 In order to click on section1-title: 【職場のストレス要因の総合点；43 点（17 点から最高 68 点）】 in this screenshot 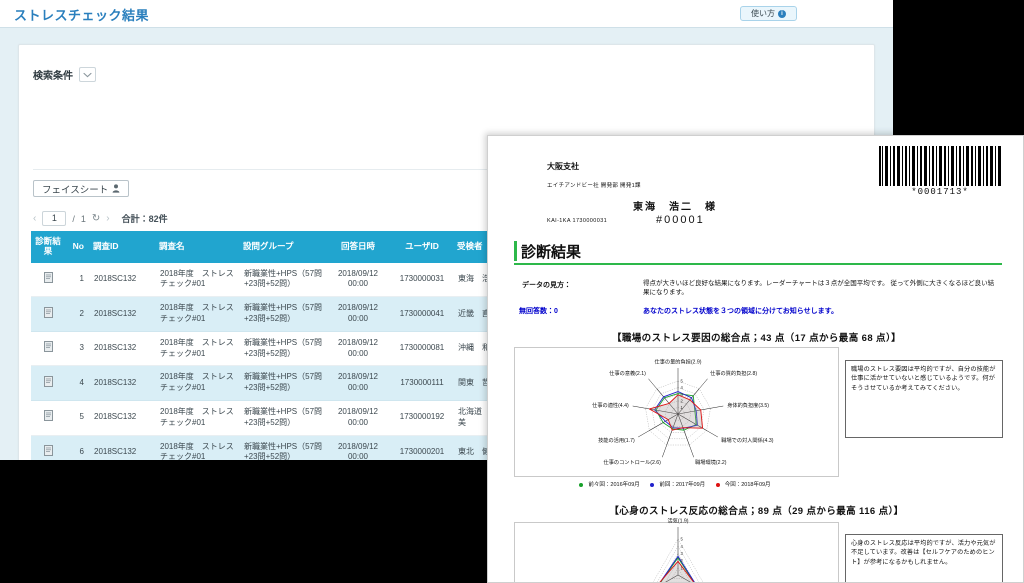, I will do `click(756, 338)`.